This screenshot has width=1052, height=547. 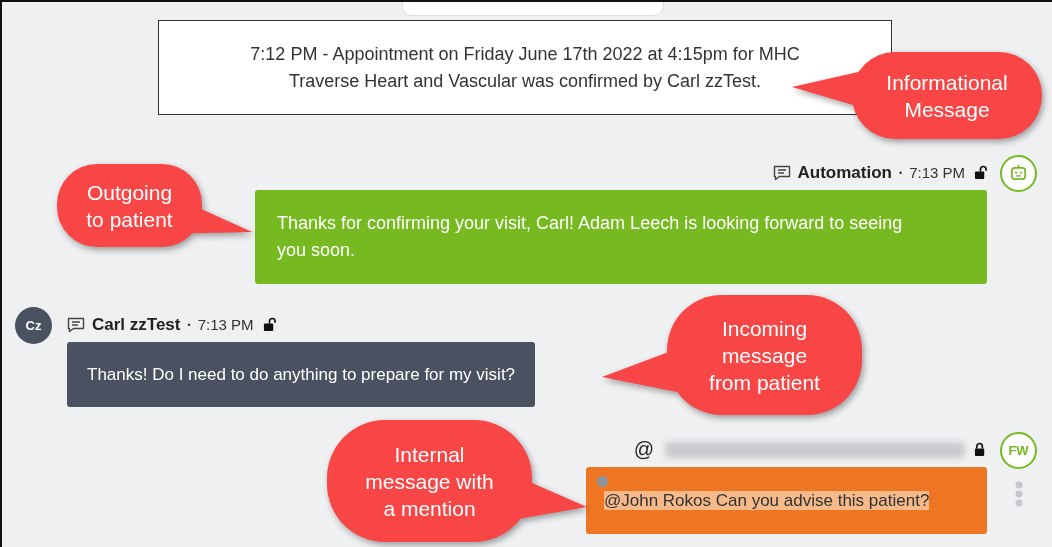 What do you see at coordinates (764, 355) in the screenshot?
I see `callout-text: Incoming message from patient` at bounding box center [764, 355].